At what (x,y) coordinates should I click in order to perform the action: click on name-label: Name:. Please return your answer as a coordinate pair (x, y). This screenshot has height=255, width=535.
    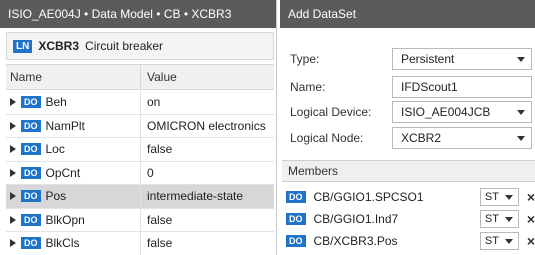
    Looking at the image, I should click on (308, 87).